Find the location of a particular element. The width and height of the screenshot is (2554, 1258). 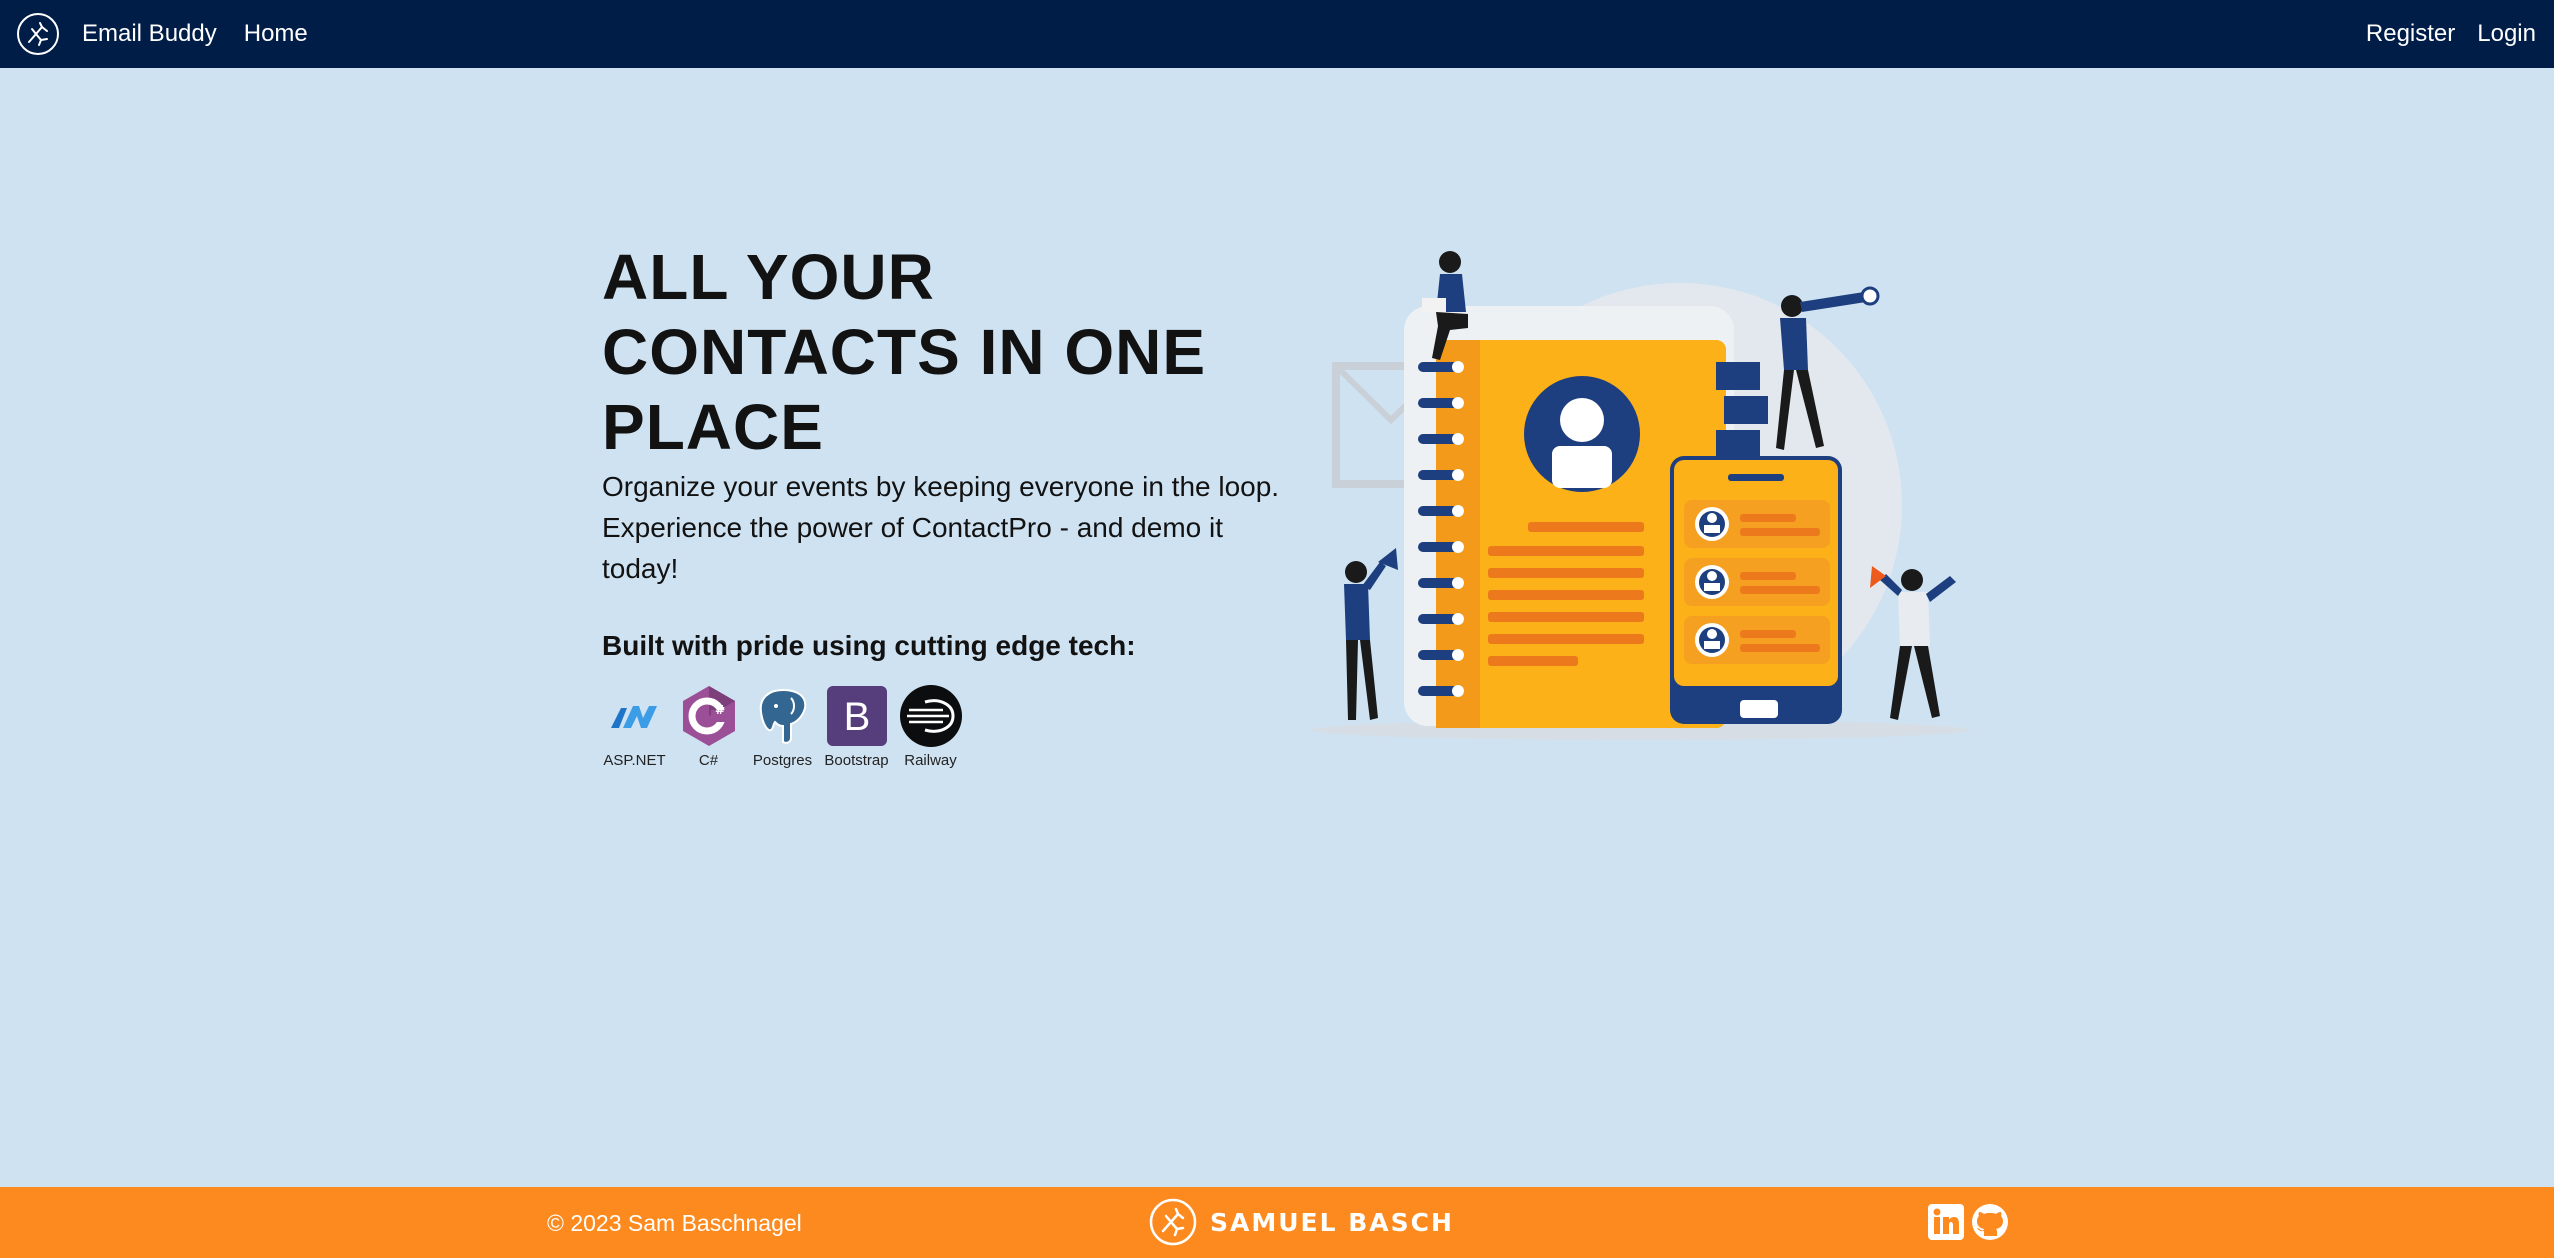

tech-item-aspnet: ASP.NET is located at coordinates (634, 726).